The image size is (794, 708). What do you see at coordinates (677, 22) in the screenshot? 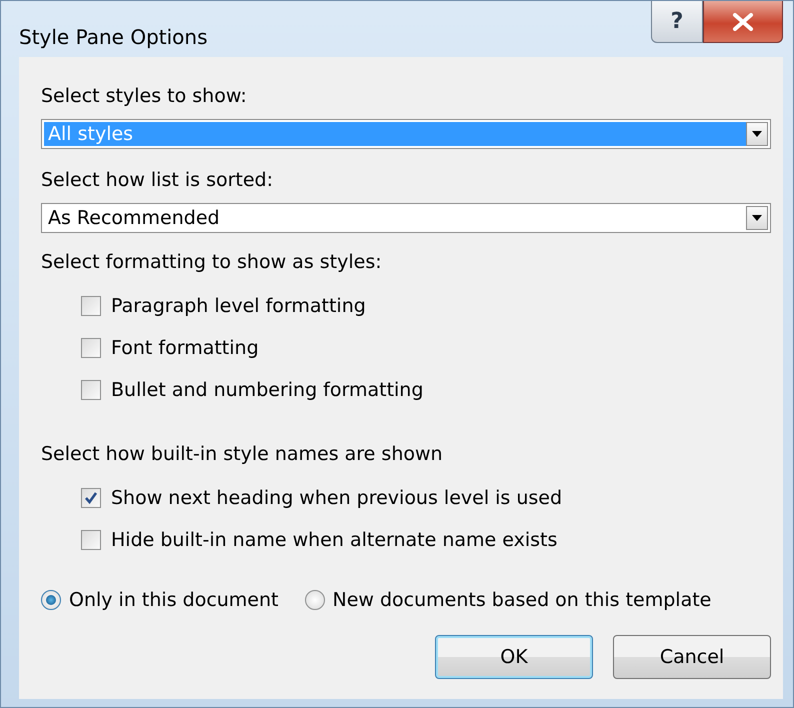
I see `help-button: ?` at bounding box center [677, 22].